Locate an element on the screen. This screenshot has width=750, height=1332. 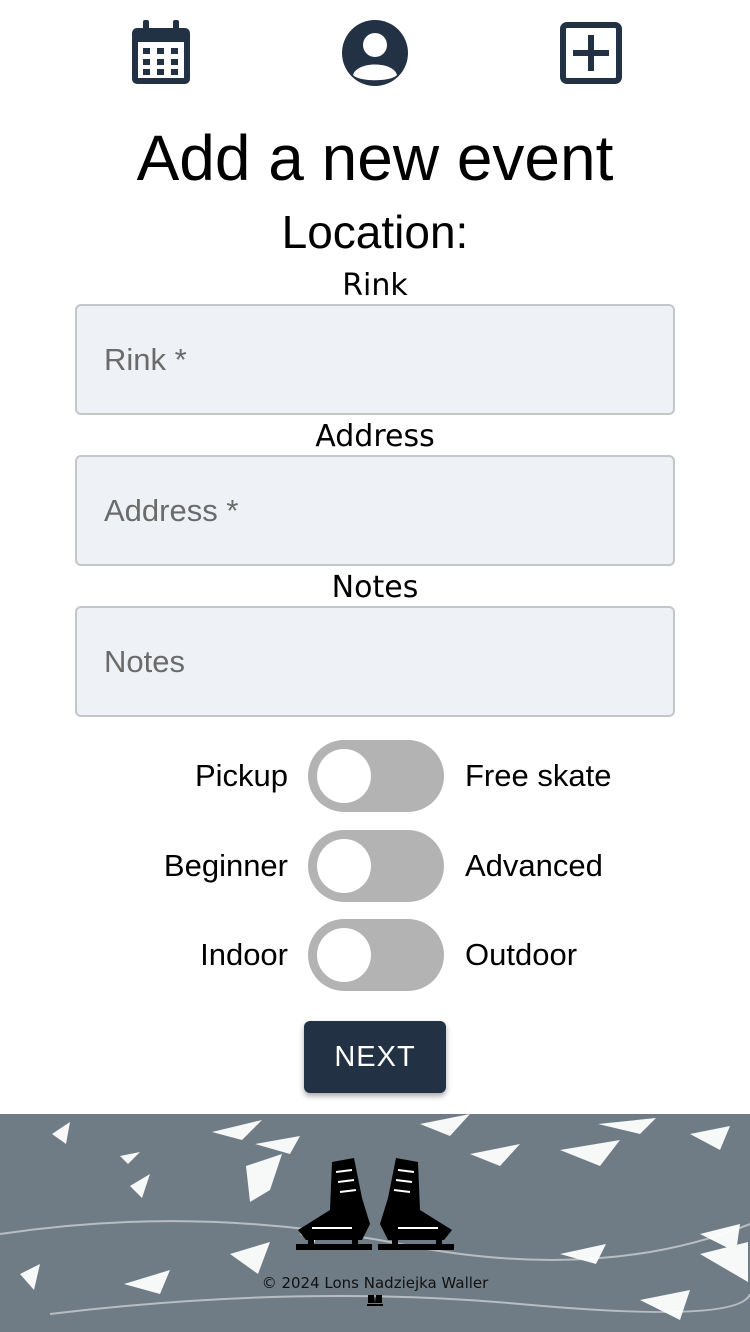
top-nav is located at coordinates (375, 55).